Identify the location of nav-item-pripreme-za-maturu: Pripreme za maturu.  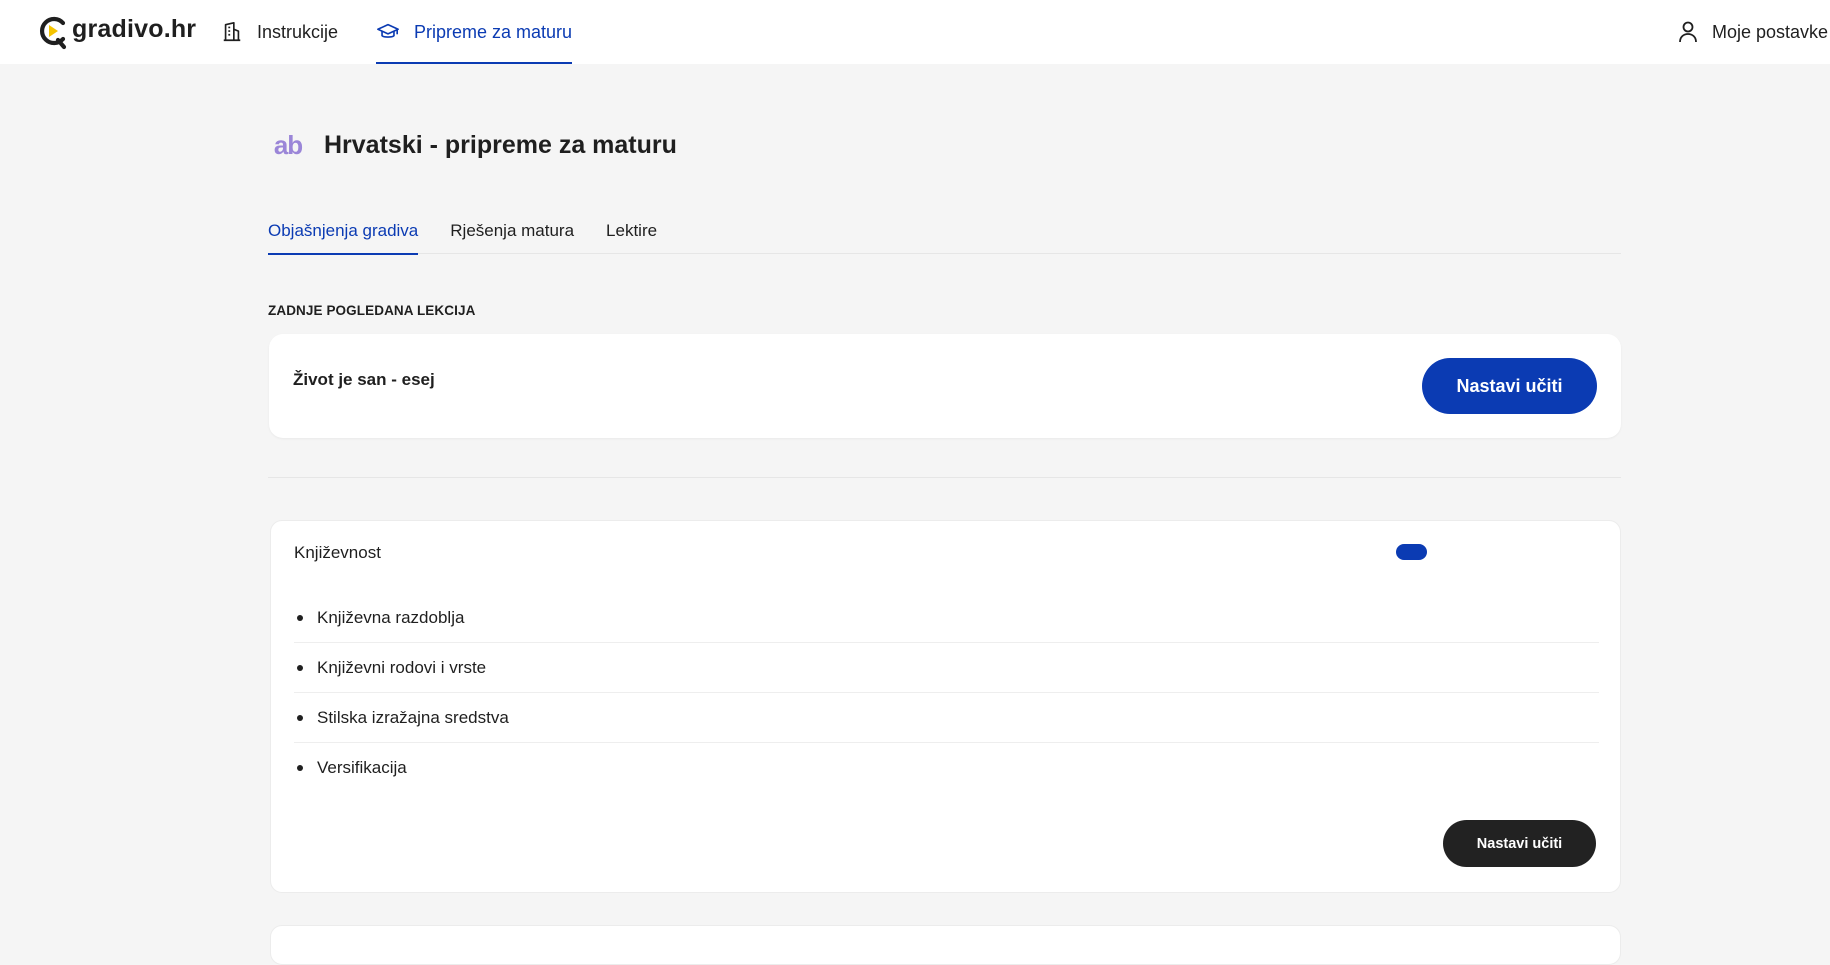
(474, 32).